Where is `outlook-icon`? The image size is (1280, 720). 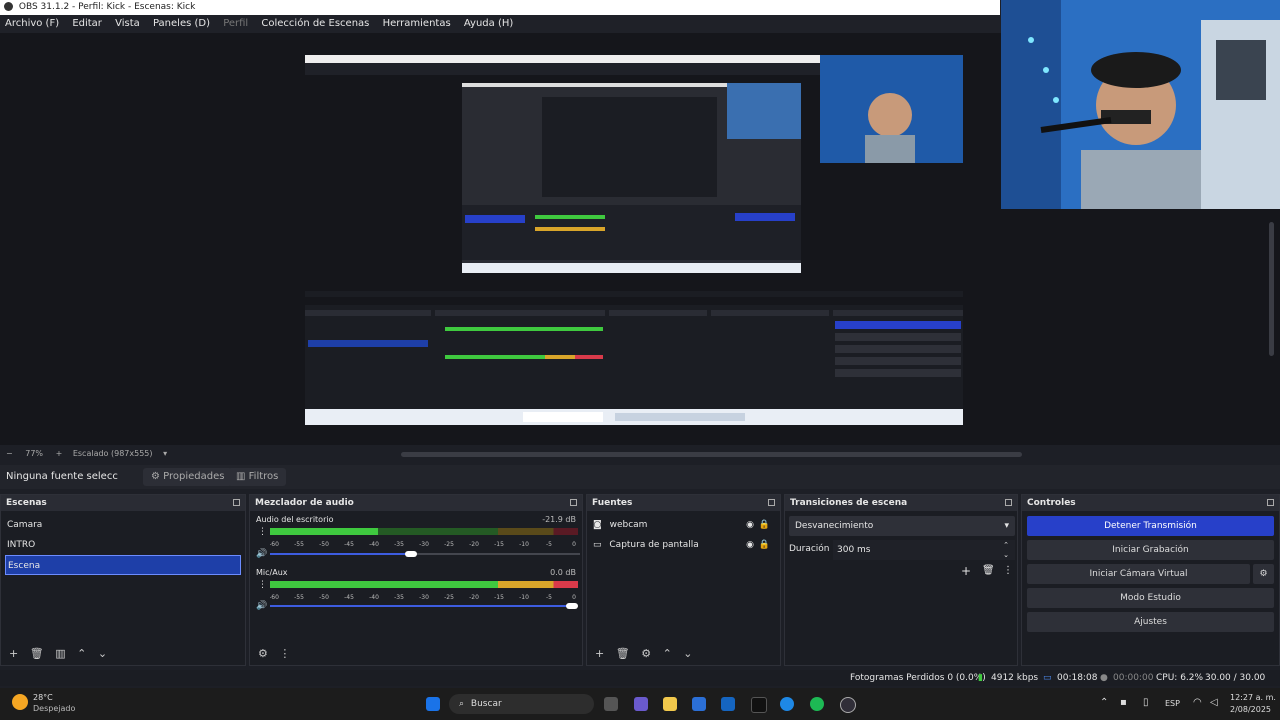
outlook-icon is located at coordinates (728, 704).